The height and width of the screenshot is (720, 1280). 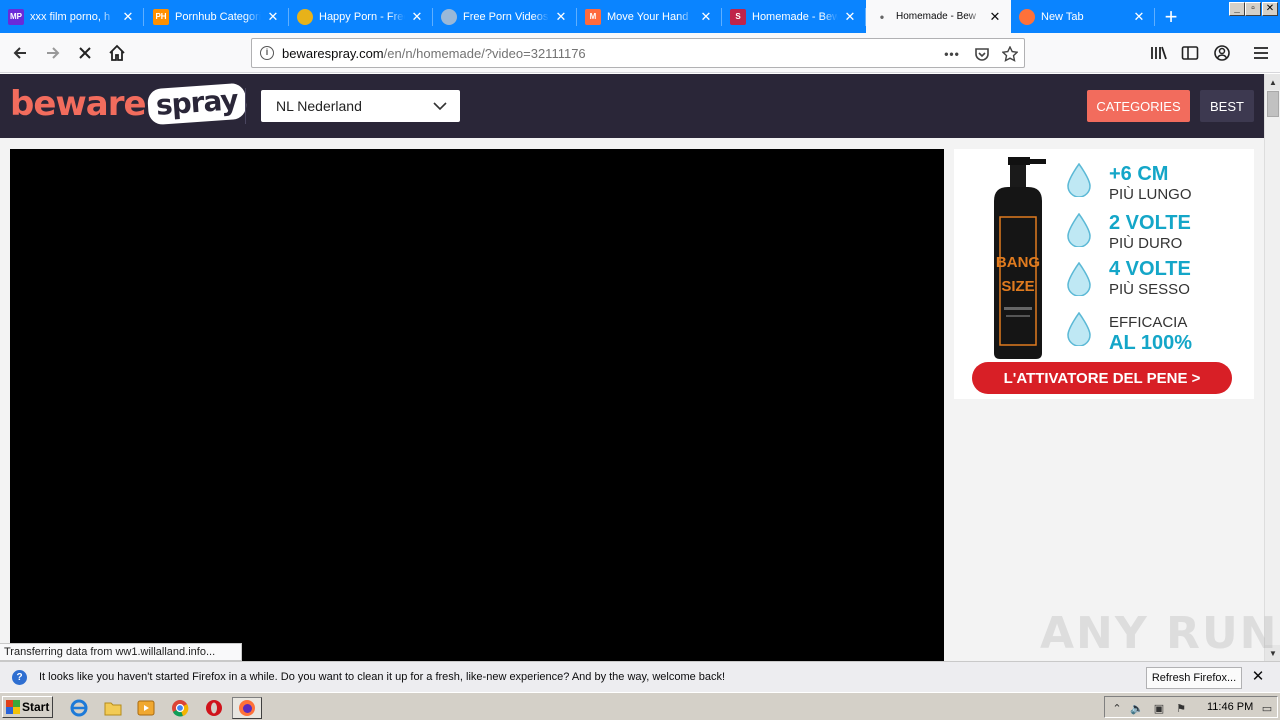 What do you see at coordinates (1010, 54) in the screenshot?
I see `bookmark-star-icon` at bounding box center [1010, 54].